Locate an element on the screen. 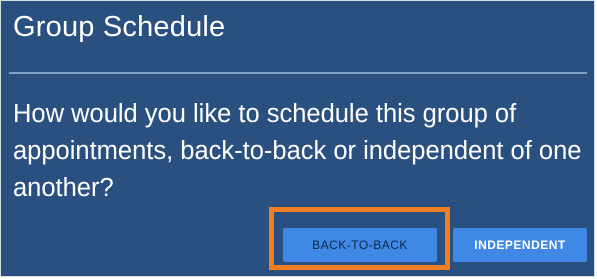  title-divider is located at coordinates (298, 73).